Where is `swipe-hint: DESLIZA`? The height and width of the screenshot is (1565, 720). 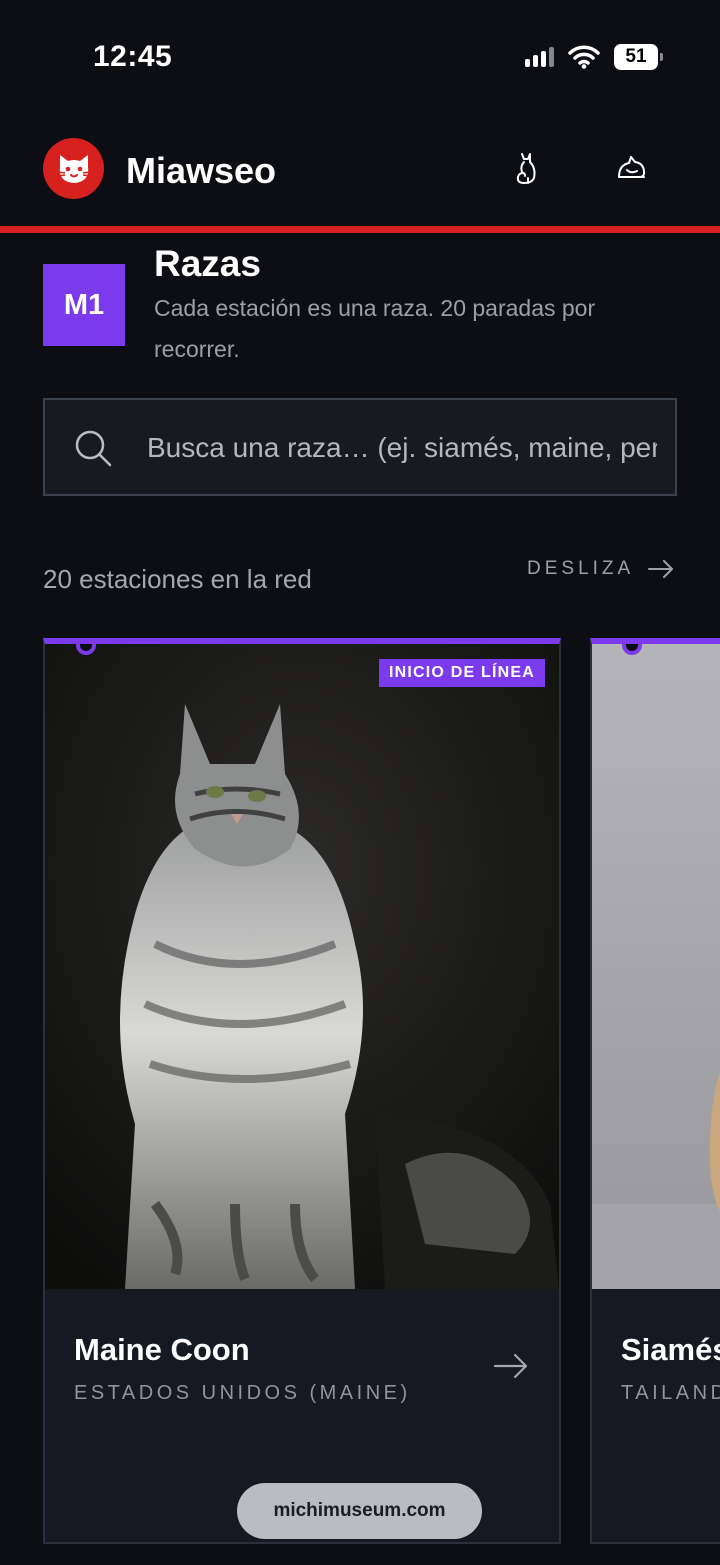 swipe-hint: DESLIZA is located at coordinates (600, 569).